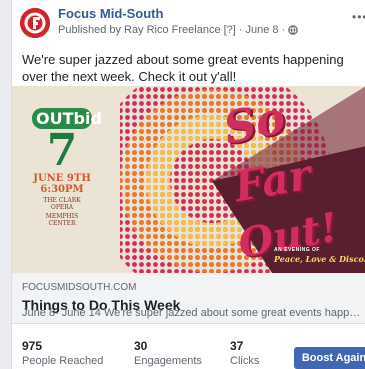  Describe the element at coordinates (168, 353) in the screenshot. I see `stat-engagements: 30 Engagements` at that location.